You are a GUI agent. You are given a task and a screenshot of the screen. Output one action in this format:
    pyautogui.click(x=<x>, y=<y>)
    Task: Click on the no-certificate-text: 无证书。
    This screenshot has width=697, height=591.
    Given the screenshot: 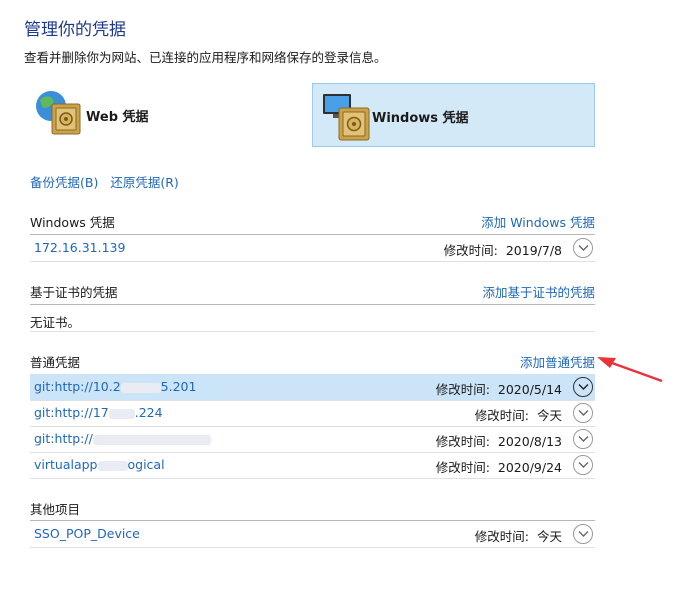 What is the action you would take?
    pyautogui.click(x=55, y=322)
    